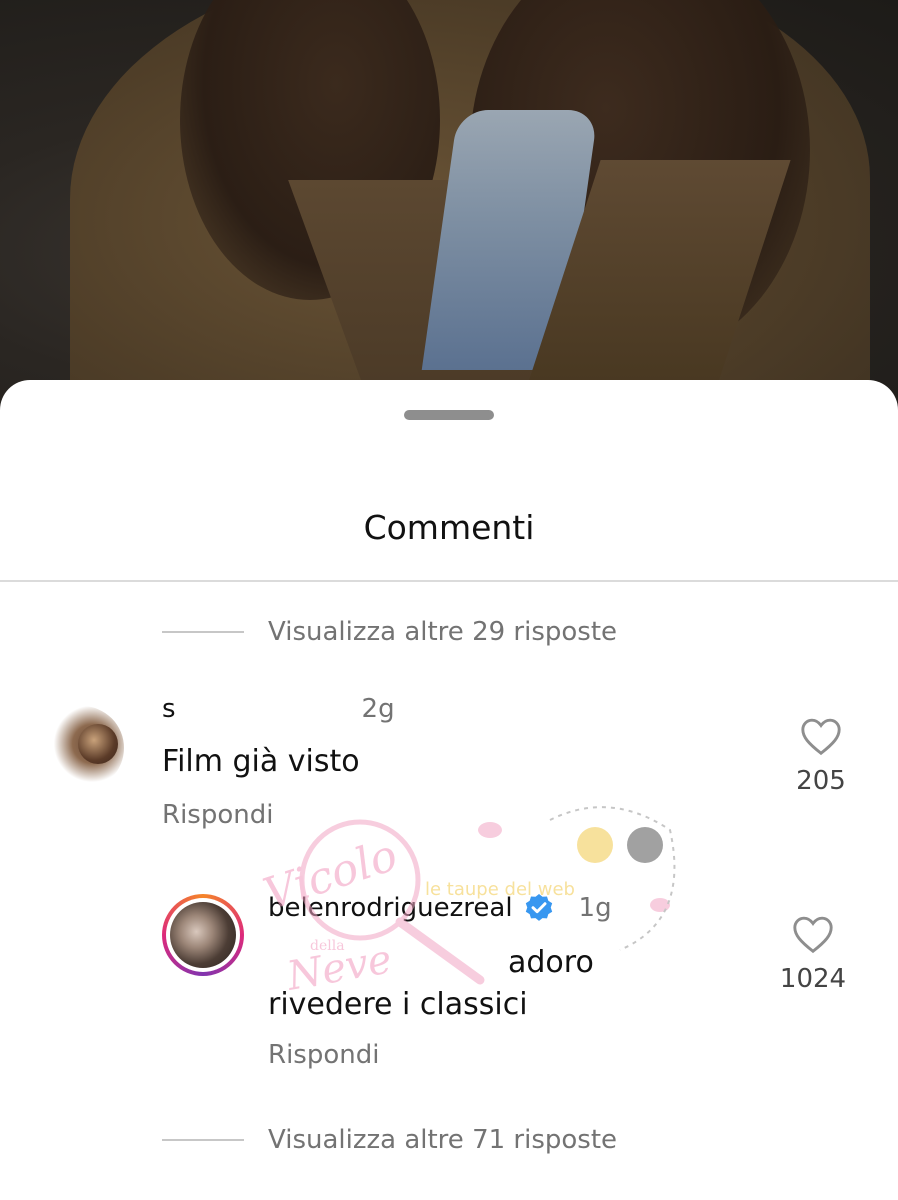 This screenshot has width=898, height=1200. What do you see at coordinates (442, 632) in the screenshot?
I see `view-more-replies-label: Visualizza altre 29 risposte` at bounding box center [442, 632].